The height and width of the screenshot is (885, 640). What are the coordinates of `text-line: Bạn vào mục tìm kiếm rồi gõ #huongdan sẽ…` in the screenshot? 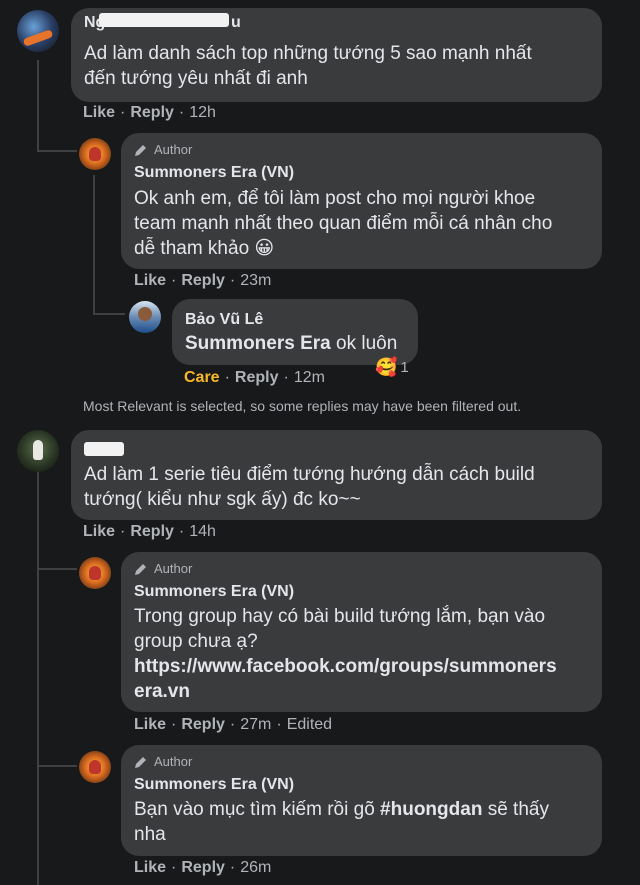 It's located at (341, 809).